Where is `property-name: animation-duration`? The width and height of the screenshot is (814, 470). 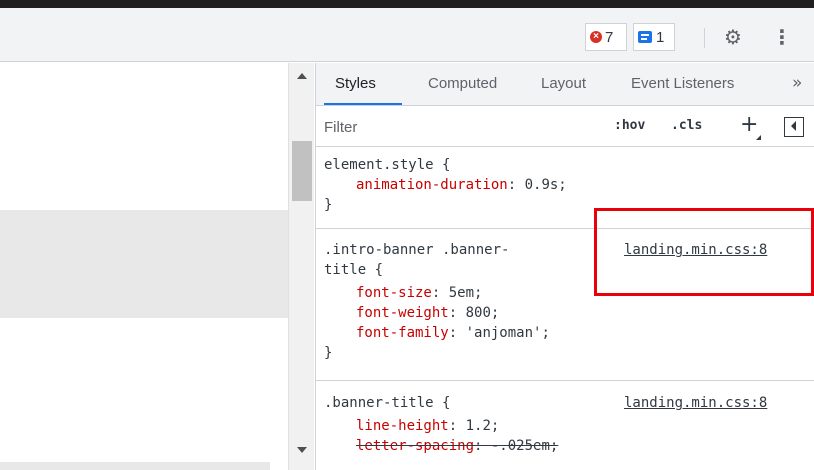 property-name: animation-duration is located at coordinates (432, 185).